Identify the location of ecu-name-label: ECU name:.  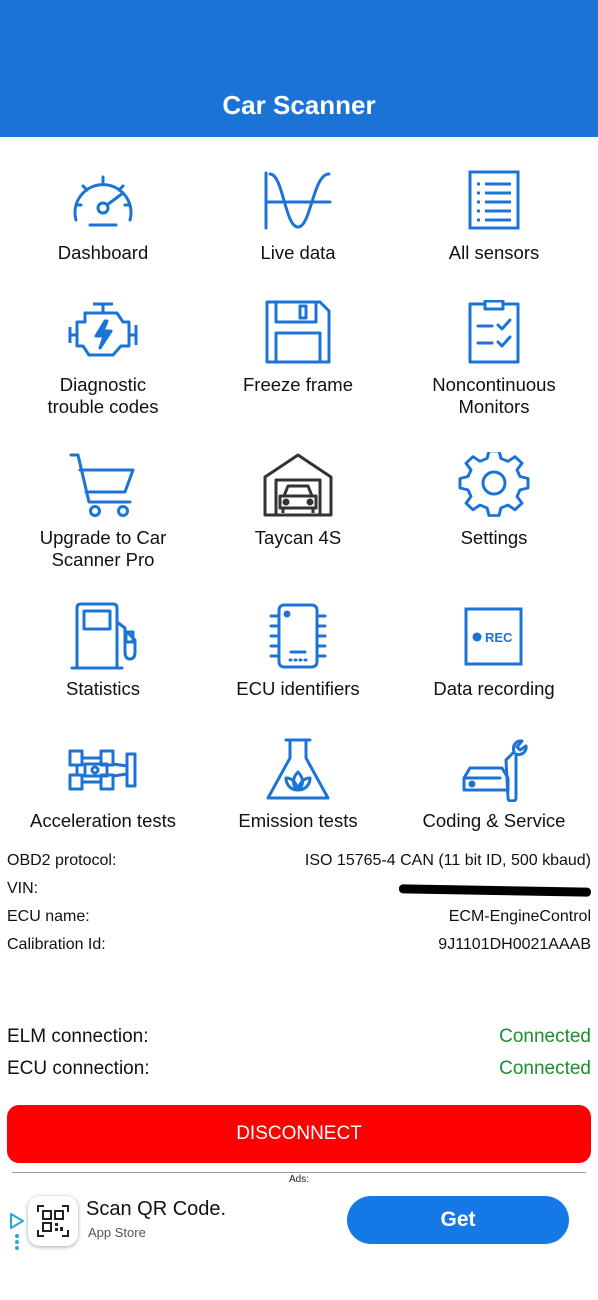
(48, 916).